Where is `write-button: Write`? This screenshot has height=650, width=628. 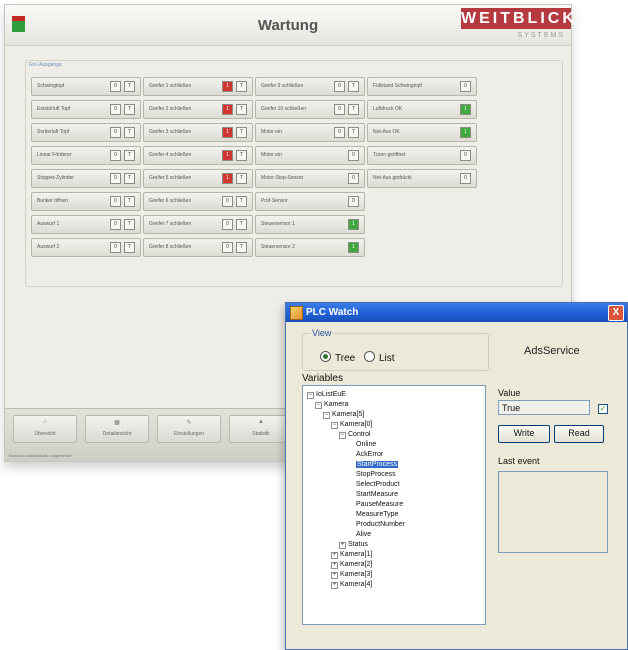
write-button: Write is located at coordinates (524, 434).